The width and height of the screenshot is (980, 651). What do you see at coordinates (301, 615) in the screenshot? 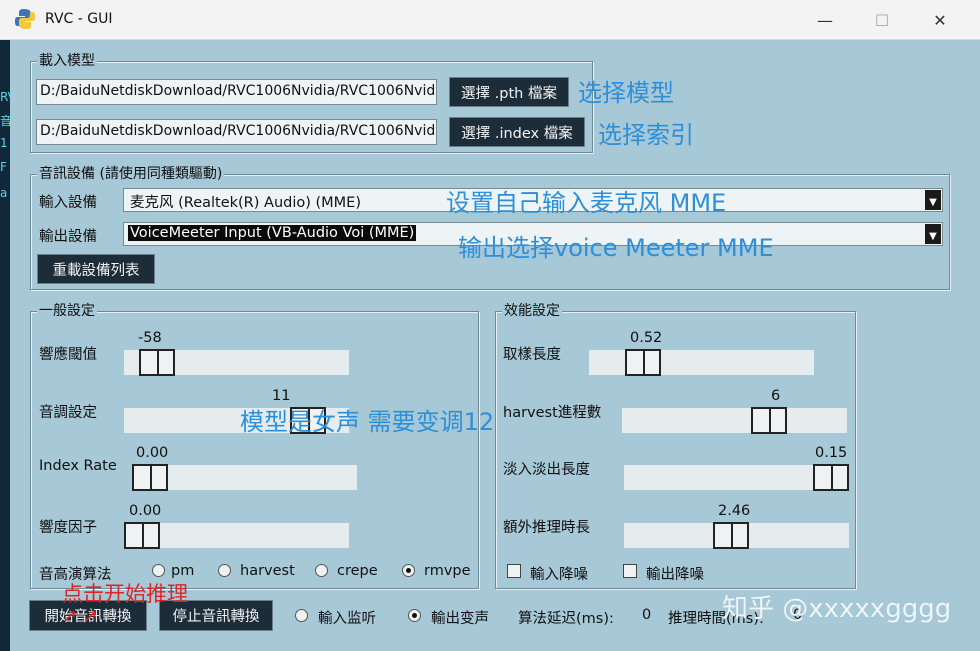
I see `input-monitor-radio` at bounding box center [301, 615].